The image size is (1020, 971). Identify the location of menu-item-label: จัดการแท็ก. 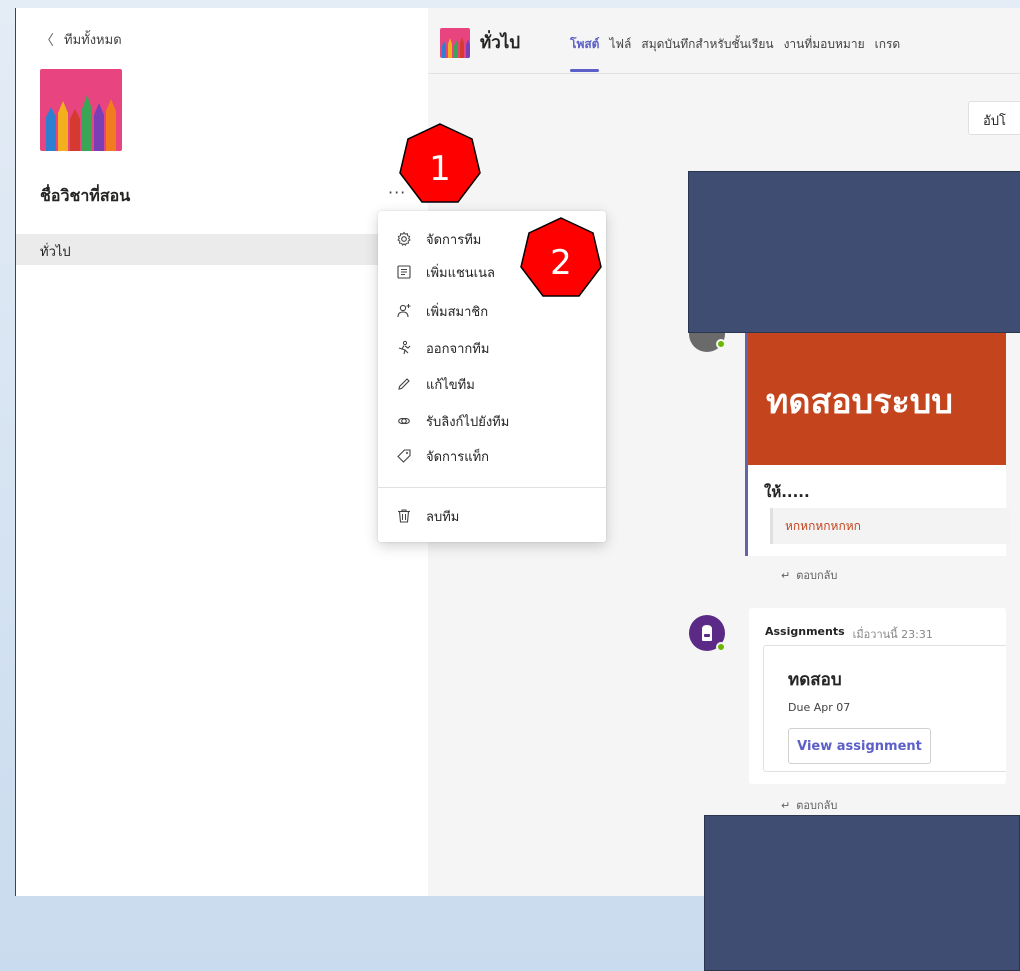
(458, 457).